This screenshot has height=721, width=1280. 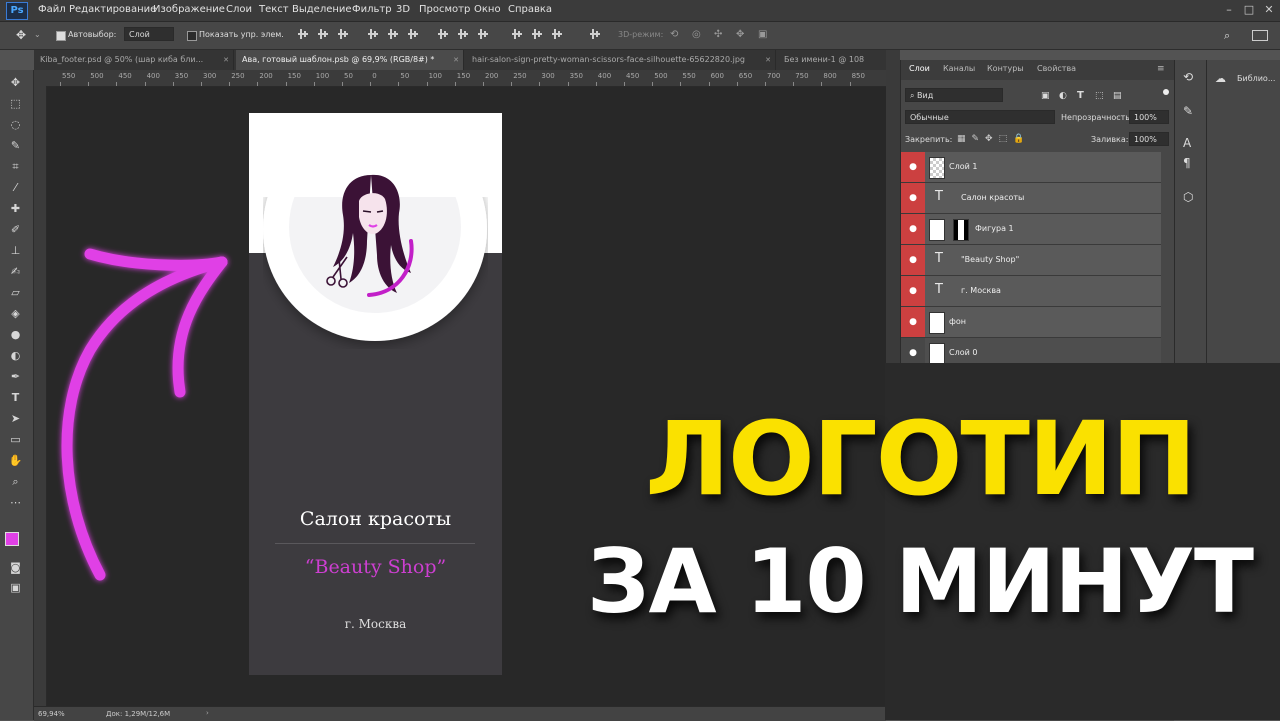 What do you see at coordinates (15, 355) in the screenshot?
I see `dodge-tool-icon: ◐` at bounding box center [15, 355].